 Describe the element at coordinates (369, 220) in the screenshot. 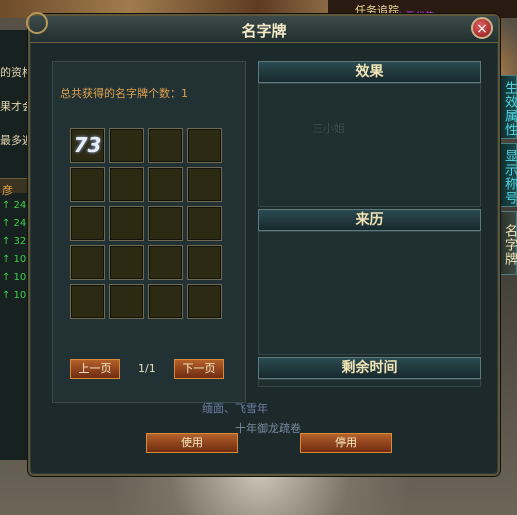

I see `origin-section-header: 来历` at that location.